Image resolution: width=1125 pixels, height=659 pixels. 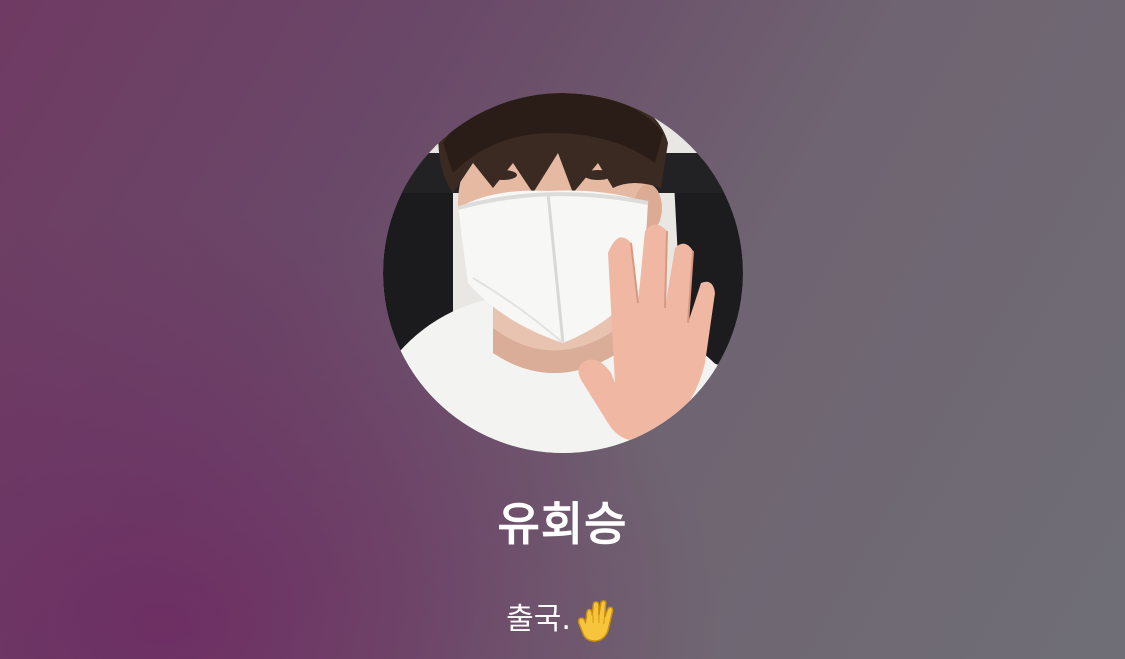 I want to click on profile-name: 유회승, so click(x=562, y=524).